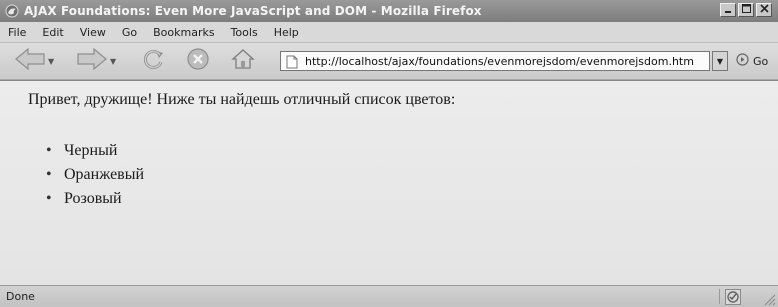  I want to click on stop-button, so click(198, 61).